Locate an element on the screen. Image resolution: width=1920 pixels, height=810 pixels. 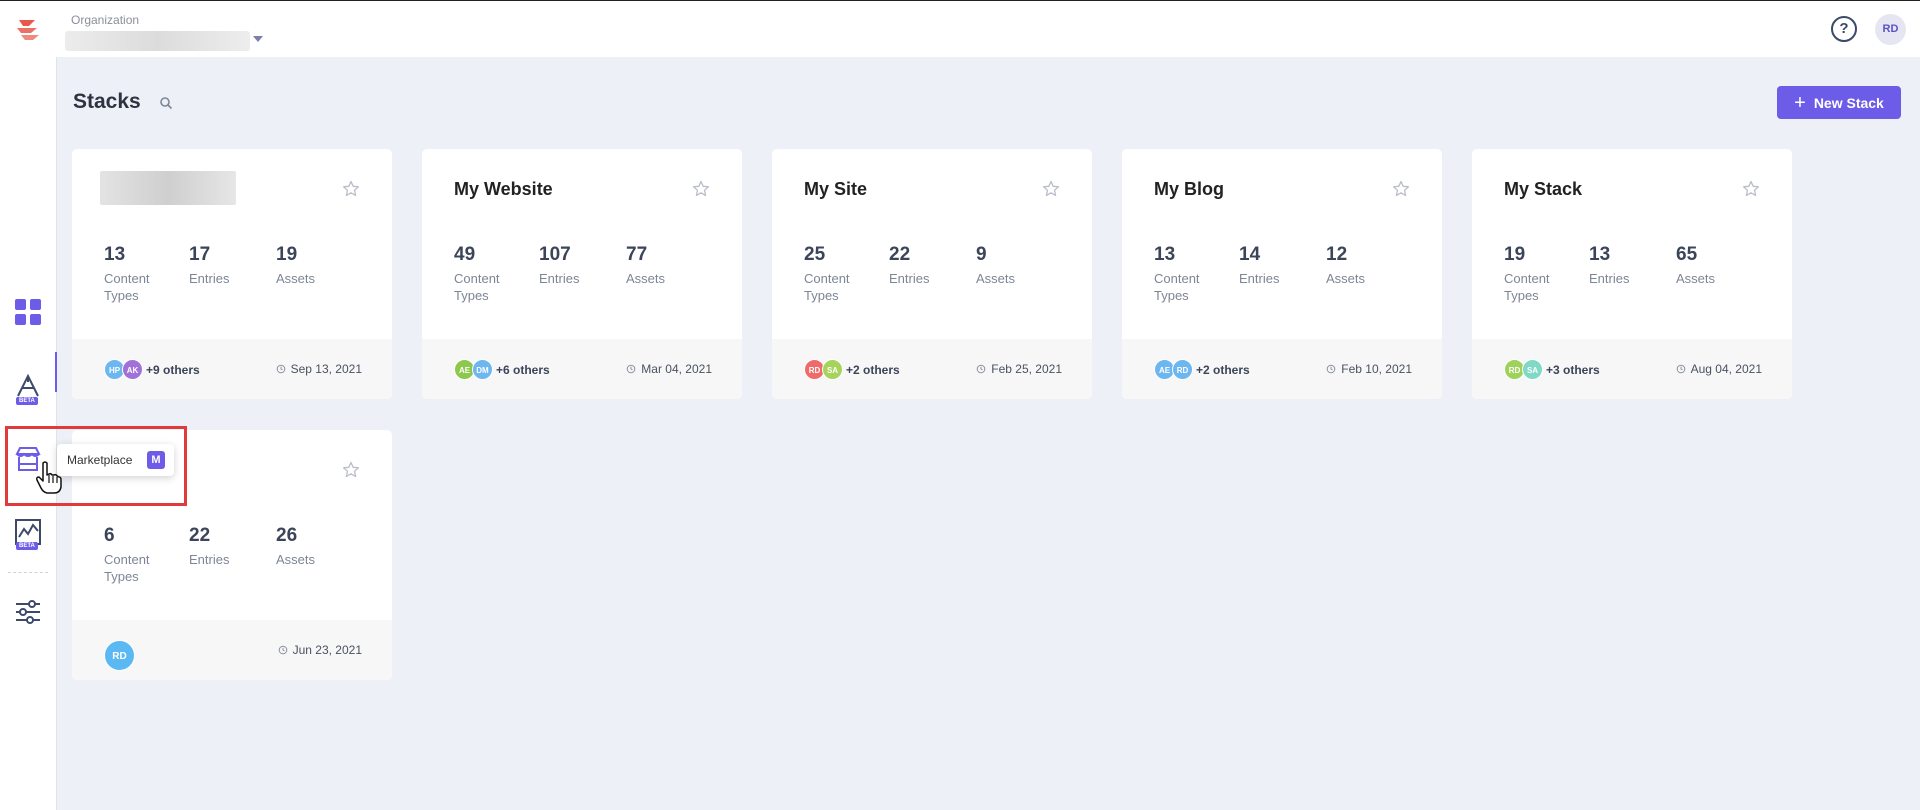
stat-content-types: 49 Content Types is located at coordinates (494, 274).